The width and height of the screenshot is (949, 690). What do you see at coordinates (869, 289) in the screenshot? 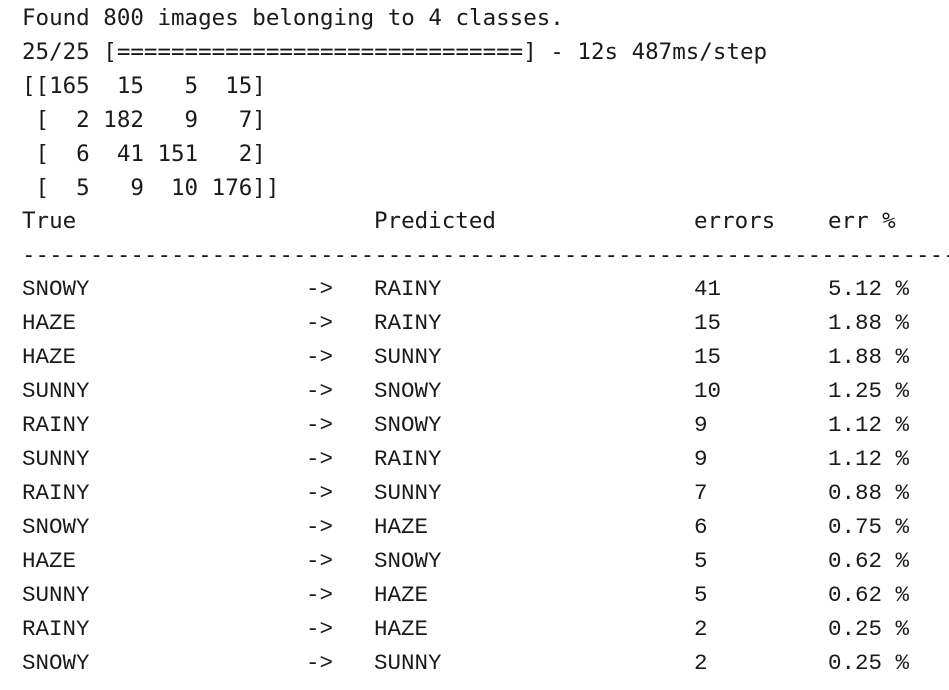
I see `error-percent-cell: 5.12 %` at bounding box center [869, 289].